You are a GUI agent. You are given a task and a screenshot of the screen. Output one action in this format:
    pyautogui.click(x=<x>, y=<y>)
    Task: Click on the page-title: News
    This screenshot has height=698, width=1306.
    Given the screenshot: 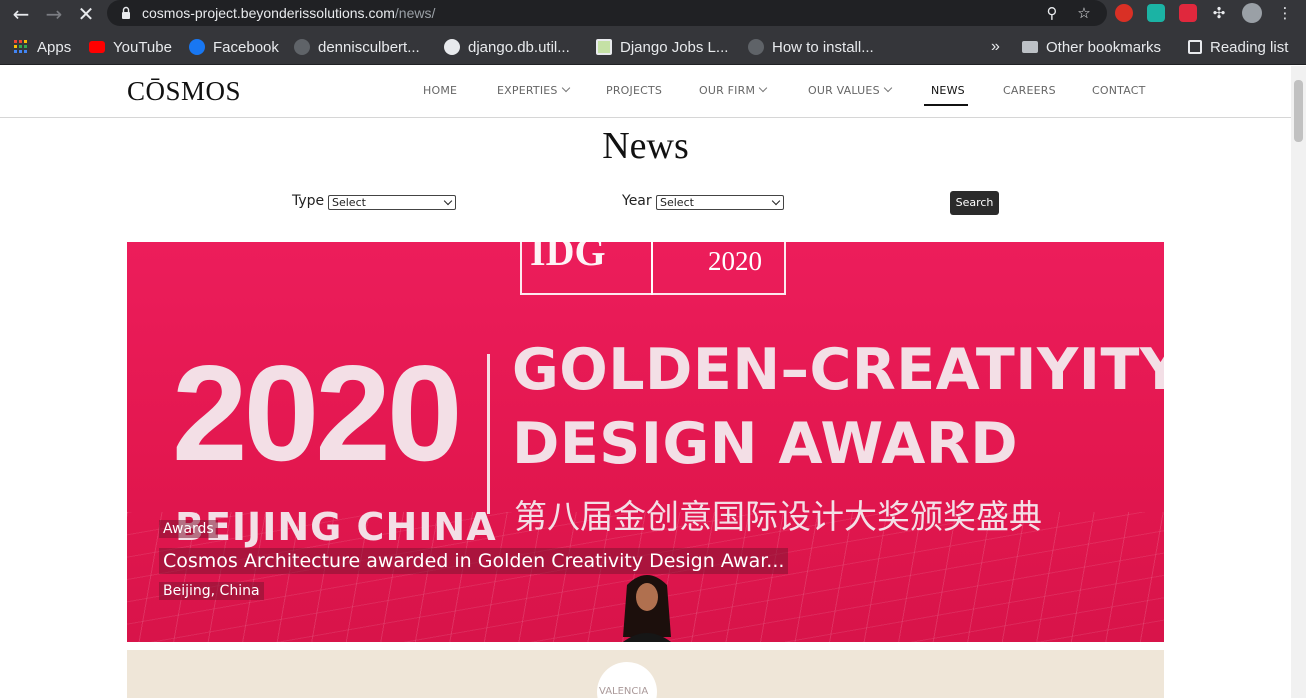 What is the action you would take?
    pyautogui.click(x=645, y=146)
    